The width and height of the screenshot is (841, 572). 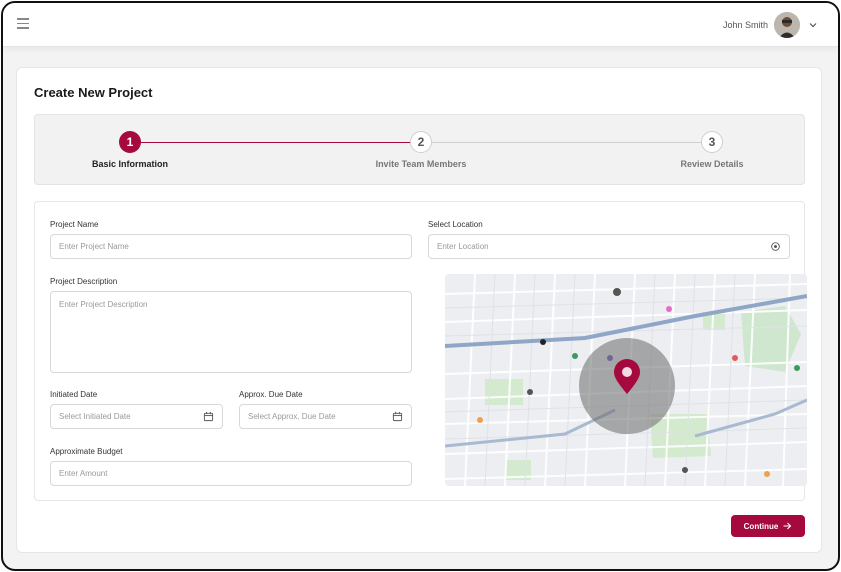 I want to click on project-name-input: Enter Project Name, so click(x=231, y=246).